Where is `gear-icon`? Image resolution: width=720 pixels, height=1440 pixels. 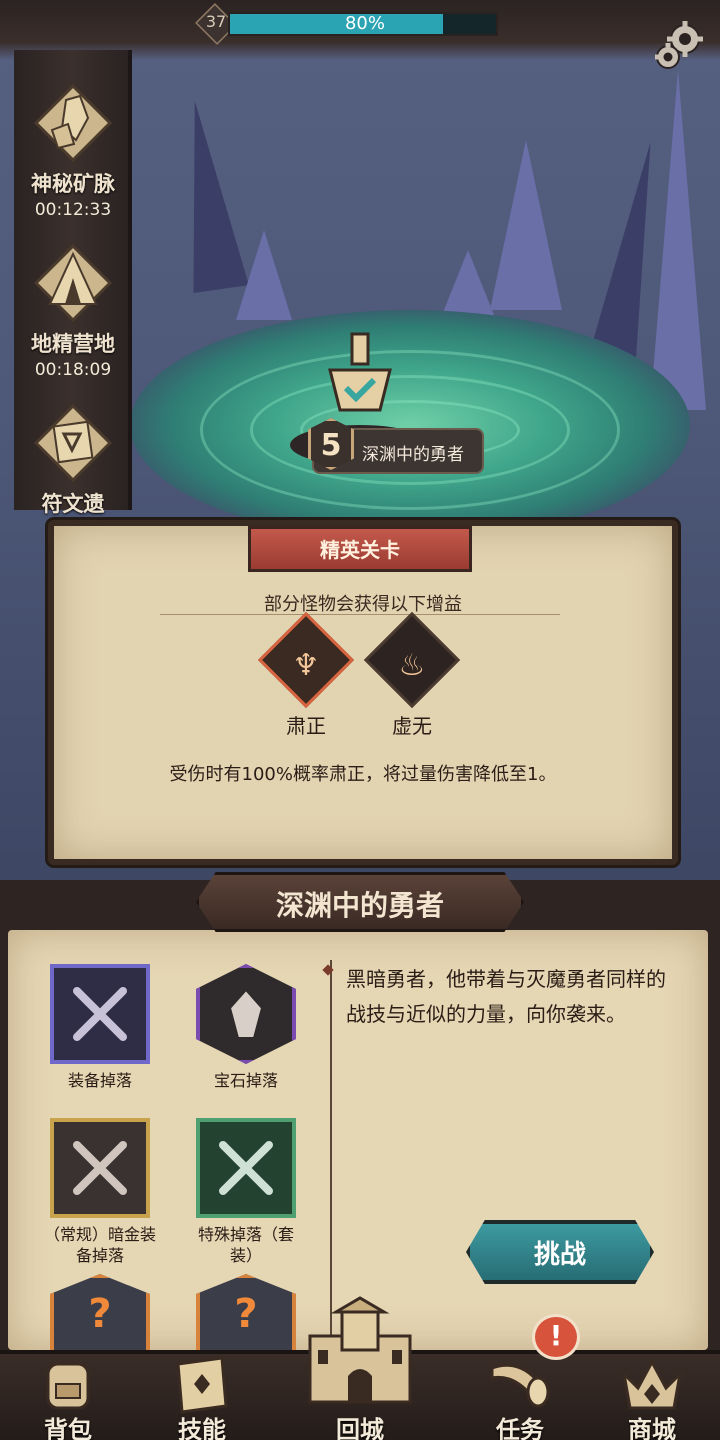 gear-icon is located at coordinates (679, 45).